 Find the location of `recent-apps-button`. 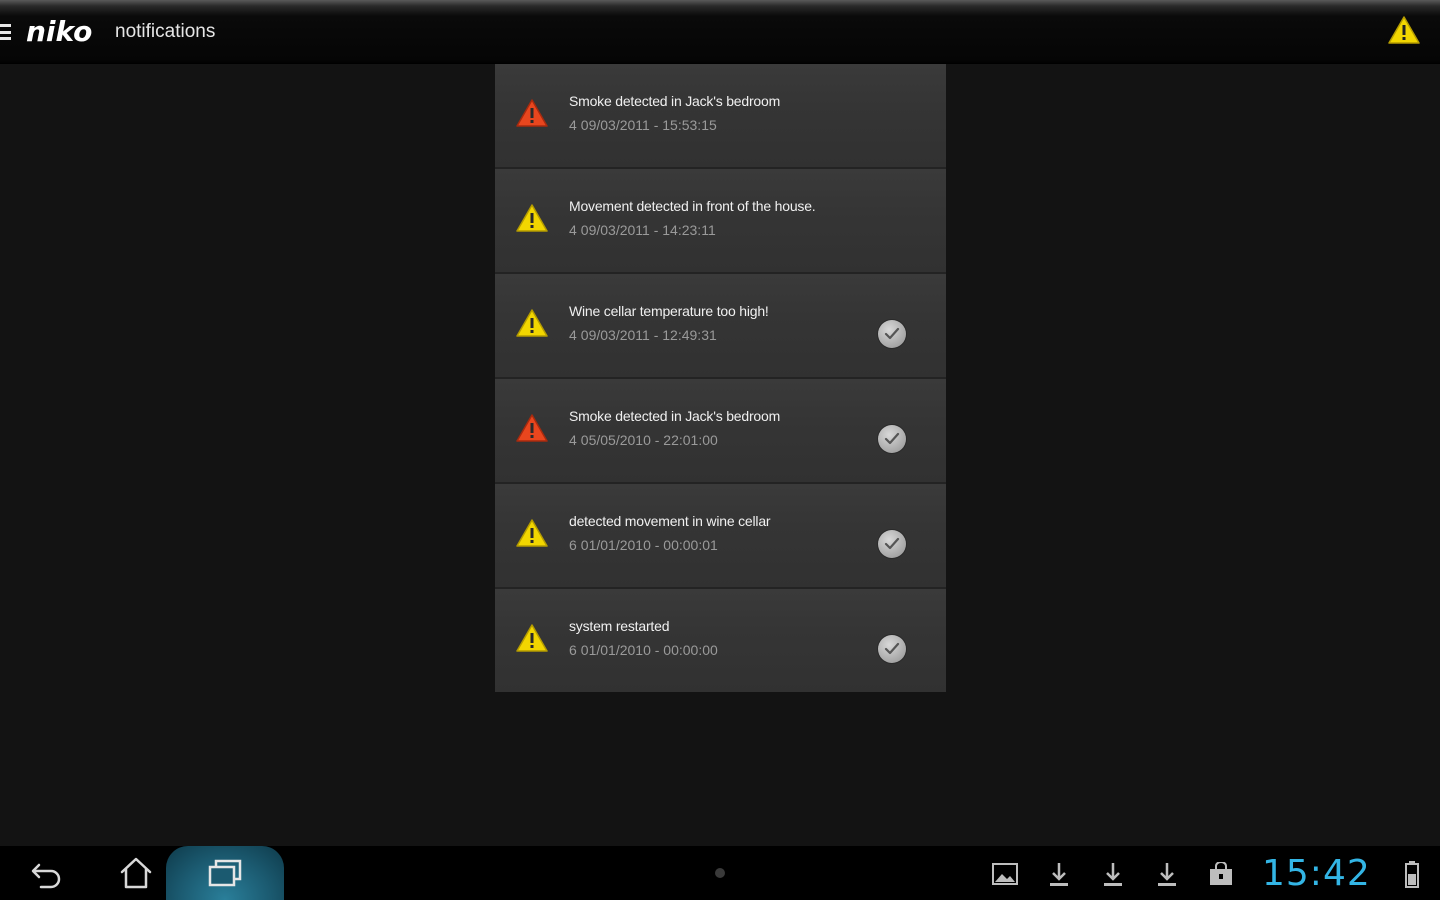

recent-apps-button is located at coordinates (225, 873).